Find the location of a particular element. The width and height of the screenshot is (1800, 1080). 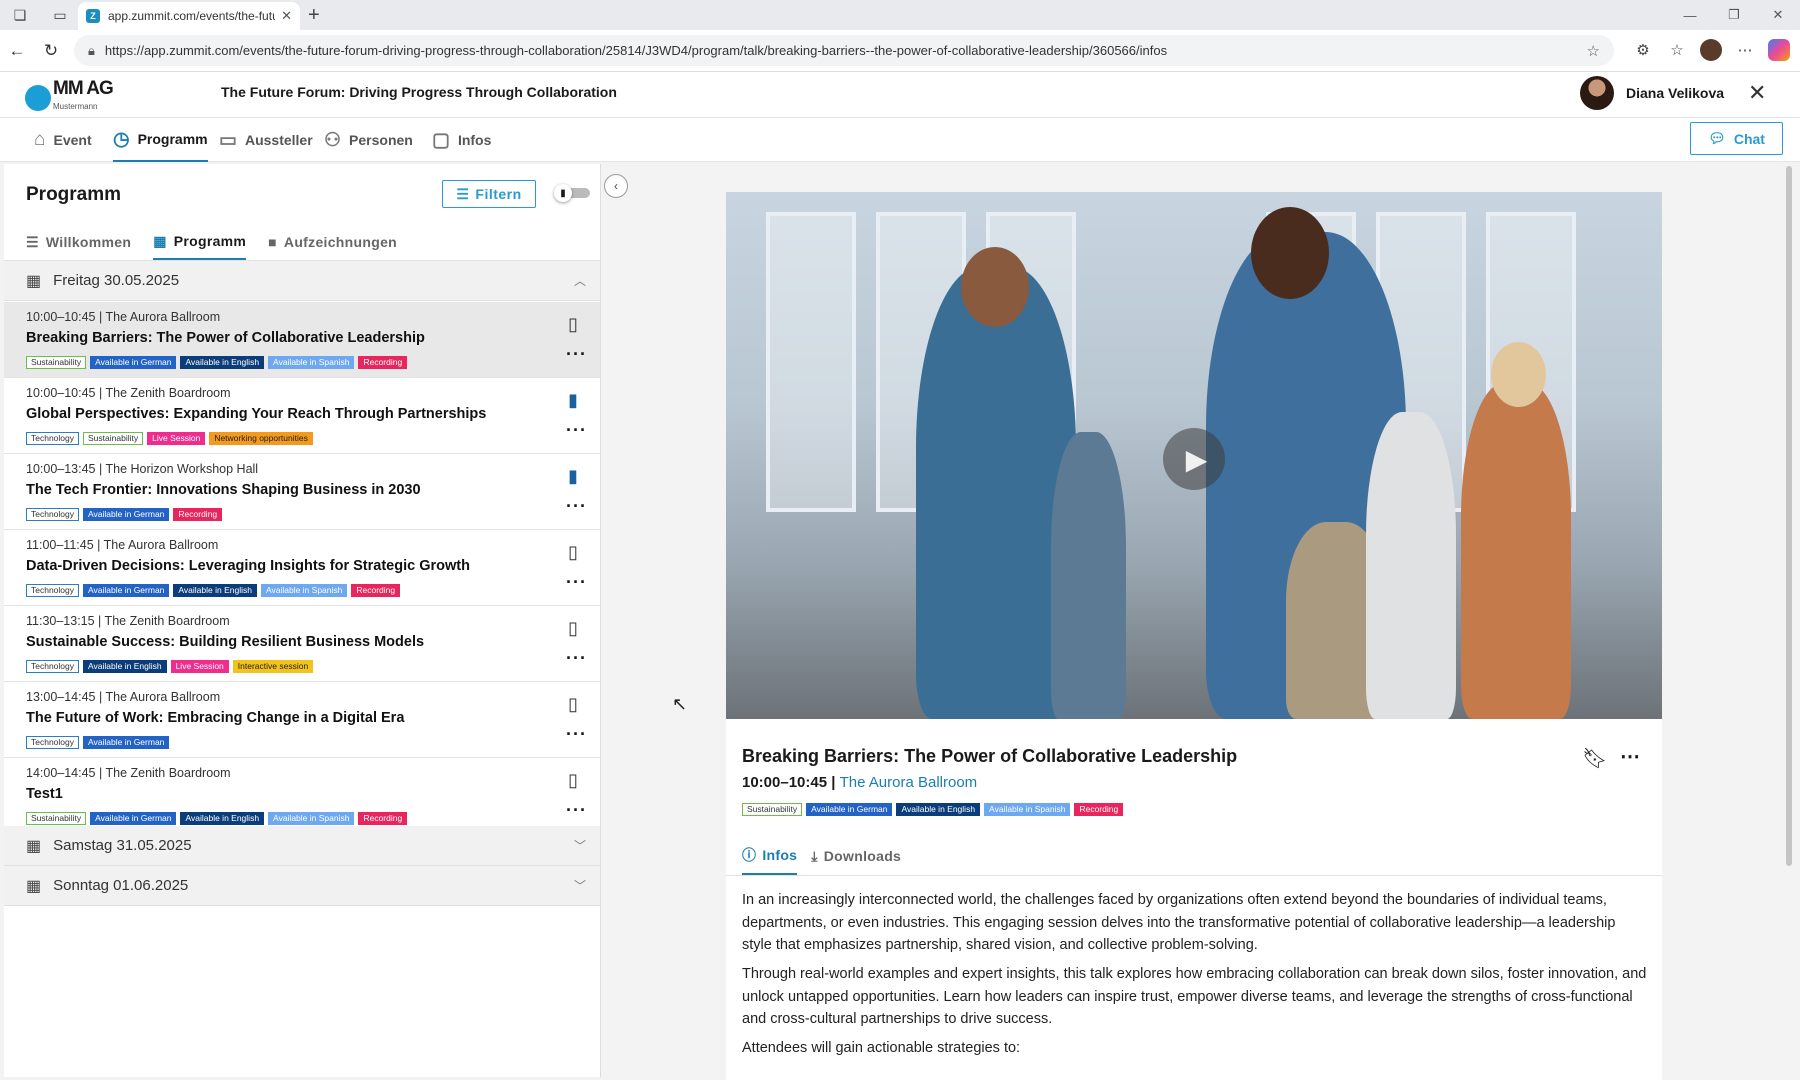

nav-item-label: Infos is located at coordinates (474, 140).